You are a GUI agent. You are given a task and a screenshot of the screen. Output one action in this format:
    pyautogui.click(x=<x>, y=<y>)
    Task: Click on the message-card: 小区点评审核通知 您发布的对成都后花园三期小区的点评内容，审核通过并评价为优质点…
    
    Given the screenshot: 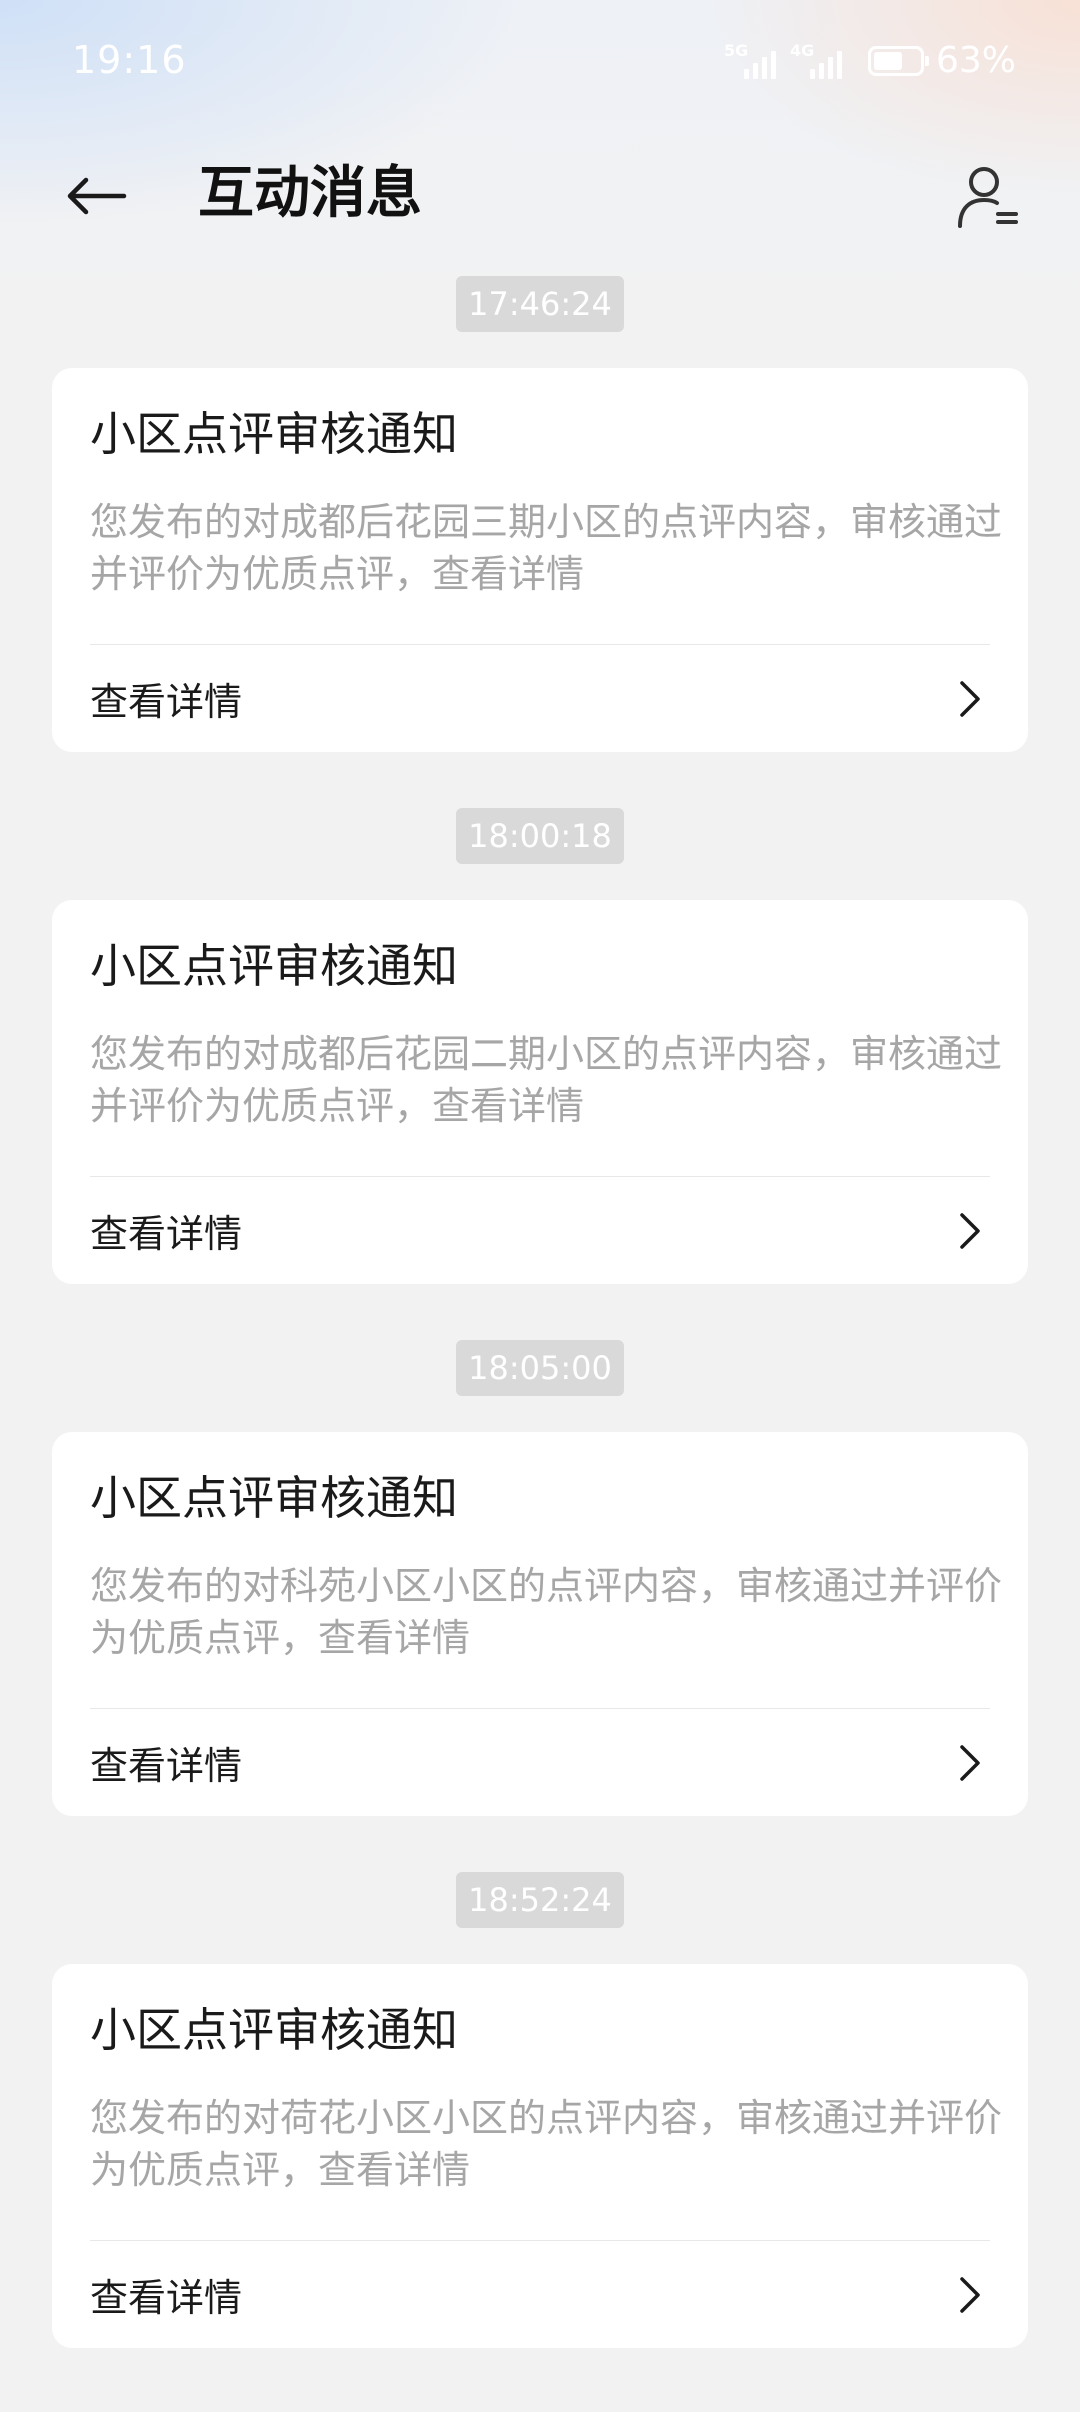 What is the action you would take?
    pyautogui.click(x=540, y=560)
    